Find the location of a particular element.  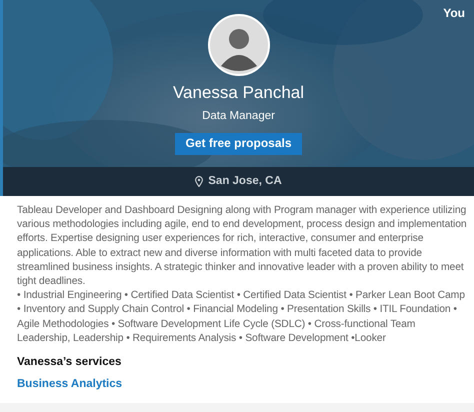

location-pin-icon is located at coordinates (199, 181).